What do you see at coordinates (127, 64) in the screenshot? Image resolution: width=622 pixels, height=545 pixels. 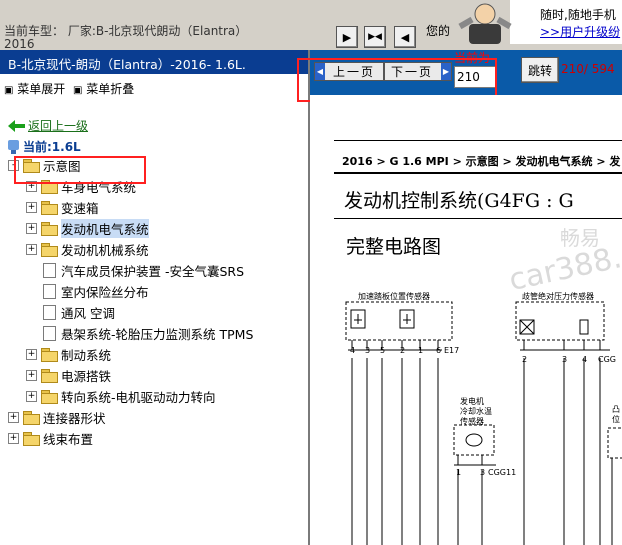 I see `vehicle-title: B-北京现代-朗动（Elantra）-2016- 1.6L.` at bounding box center [127, 64].